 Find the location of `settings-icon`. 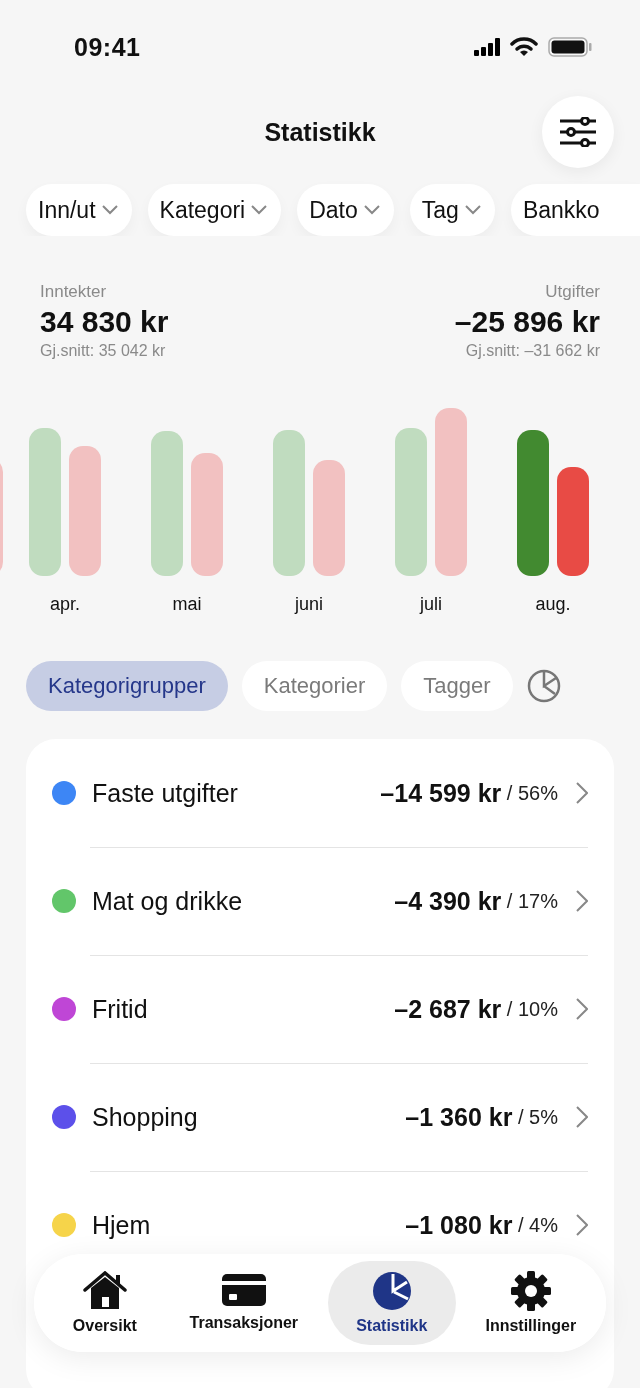

settings-icon is located at coordinates (530, 1291).